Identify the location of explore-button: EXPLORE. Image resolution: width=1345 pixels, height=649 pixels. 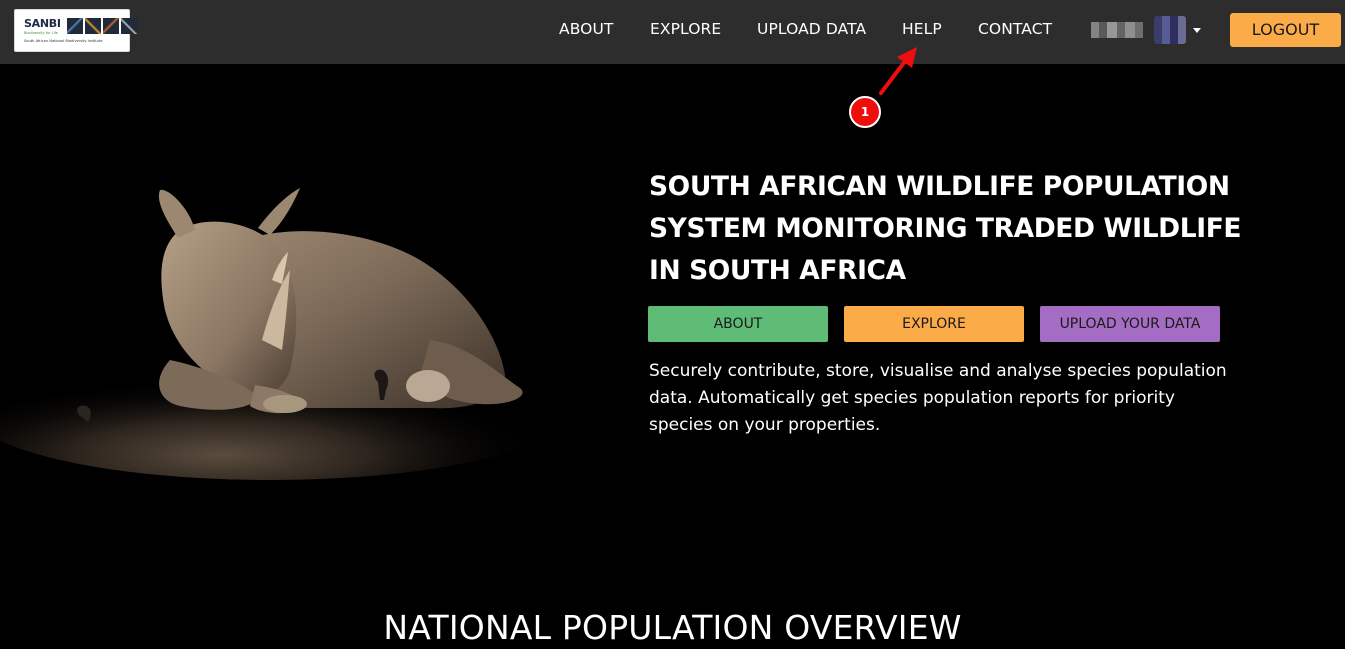
(934, 324).